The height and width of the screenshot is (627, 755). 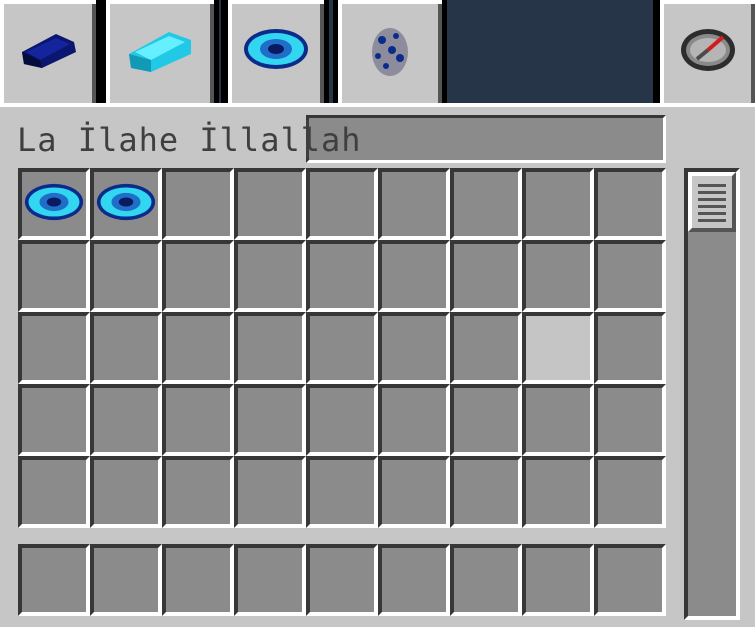 What do you see at coordinates (712, 202) in the screenshot?
I see `scrollbar-thumb` at bounding box center [712, 202].